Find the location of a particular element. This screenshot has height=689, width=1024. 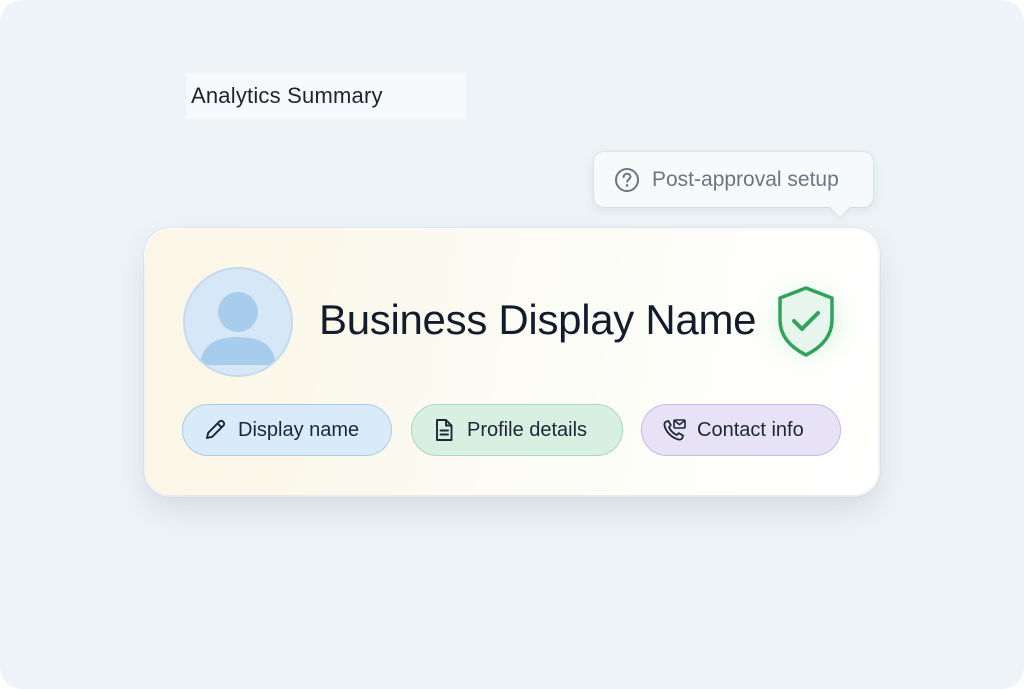

profile-details-button-label: Profile details is located at coordinates (527, 429).